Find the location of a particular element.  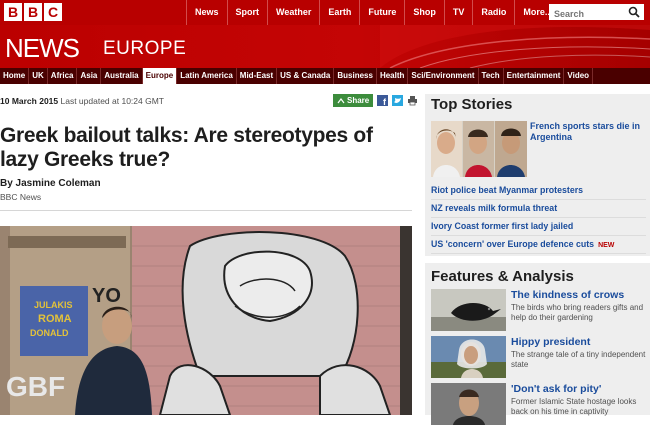

feature-thumbnail-hostage is located at coordinates (468, 404).